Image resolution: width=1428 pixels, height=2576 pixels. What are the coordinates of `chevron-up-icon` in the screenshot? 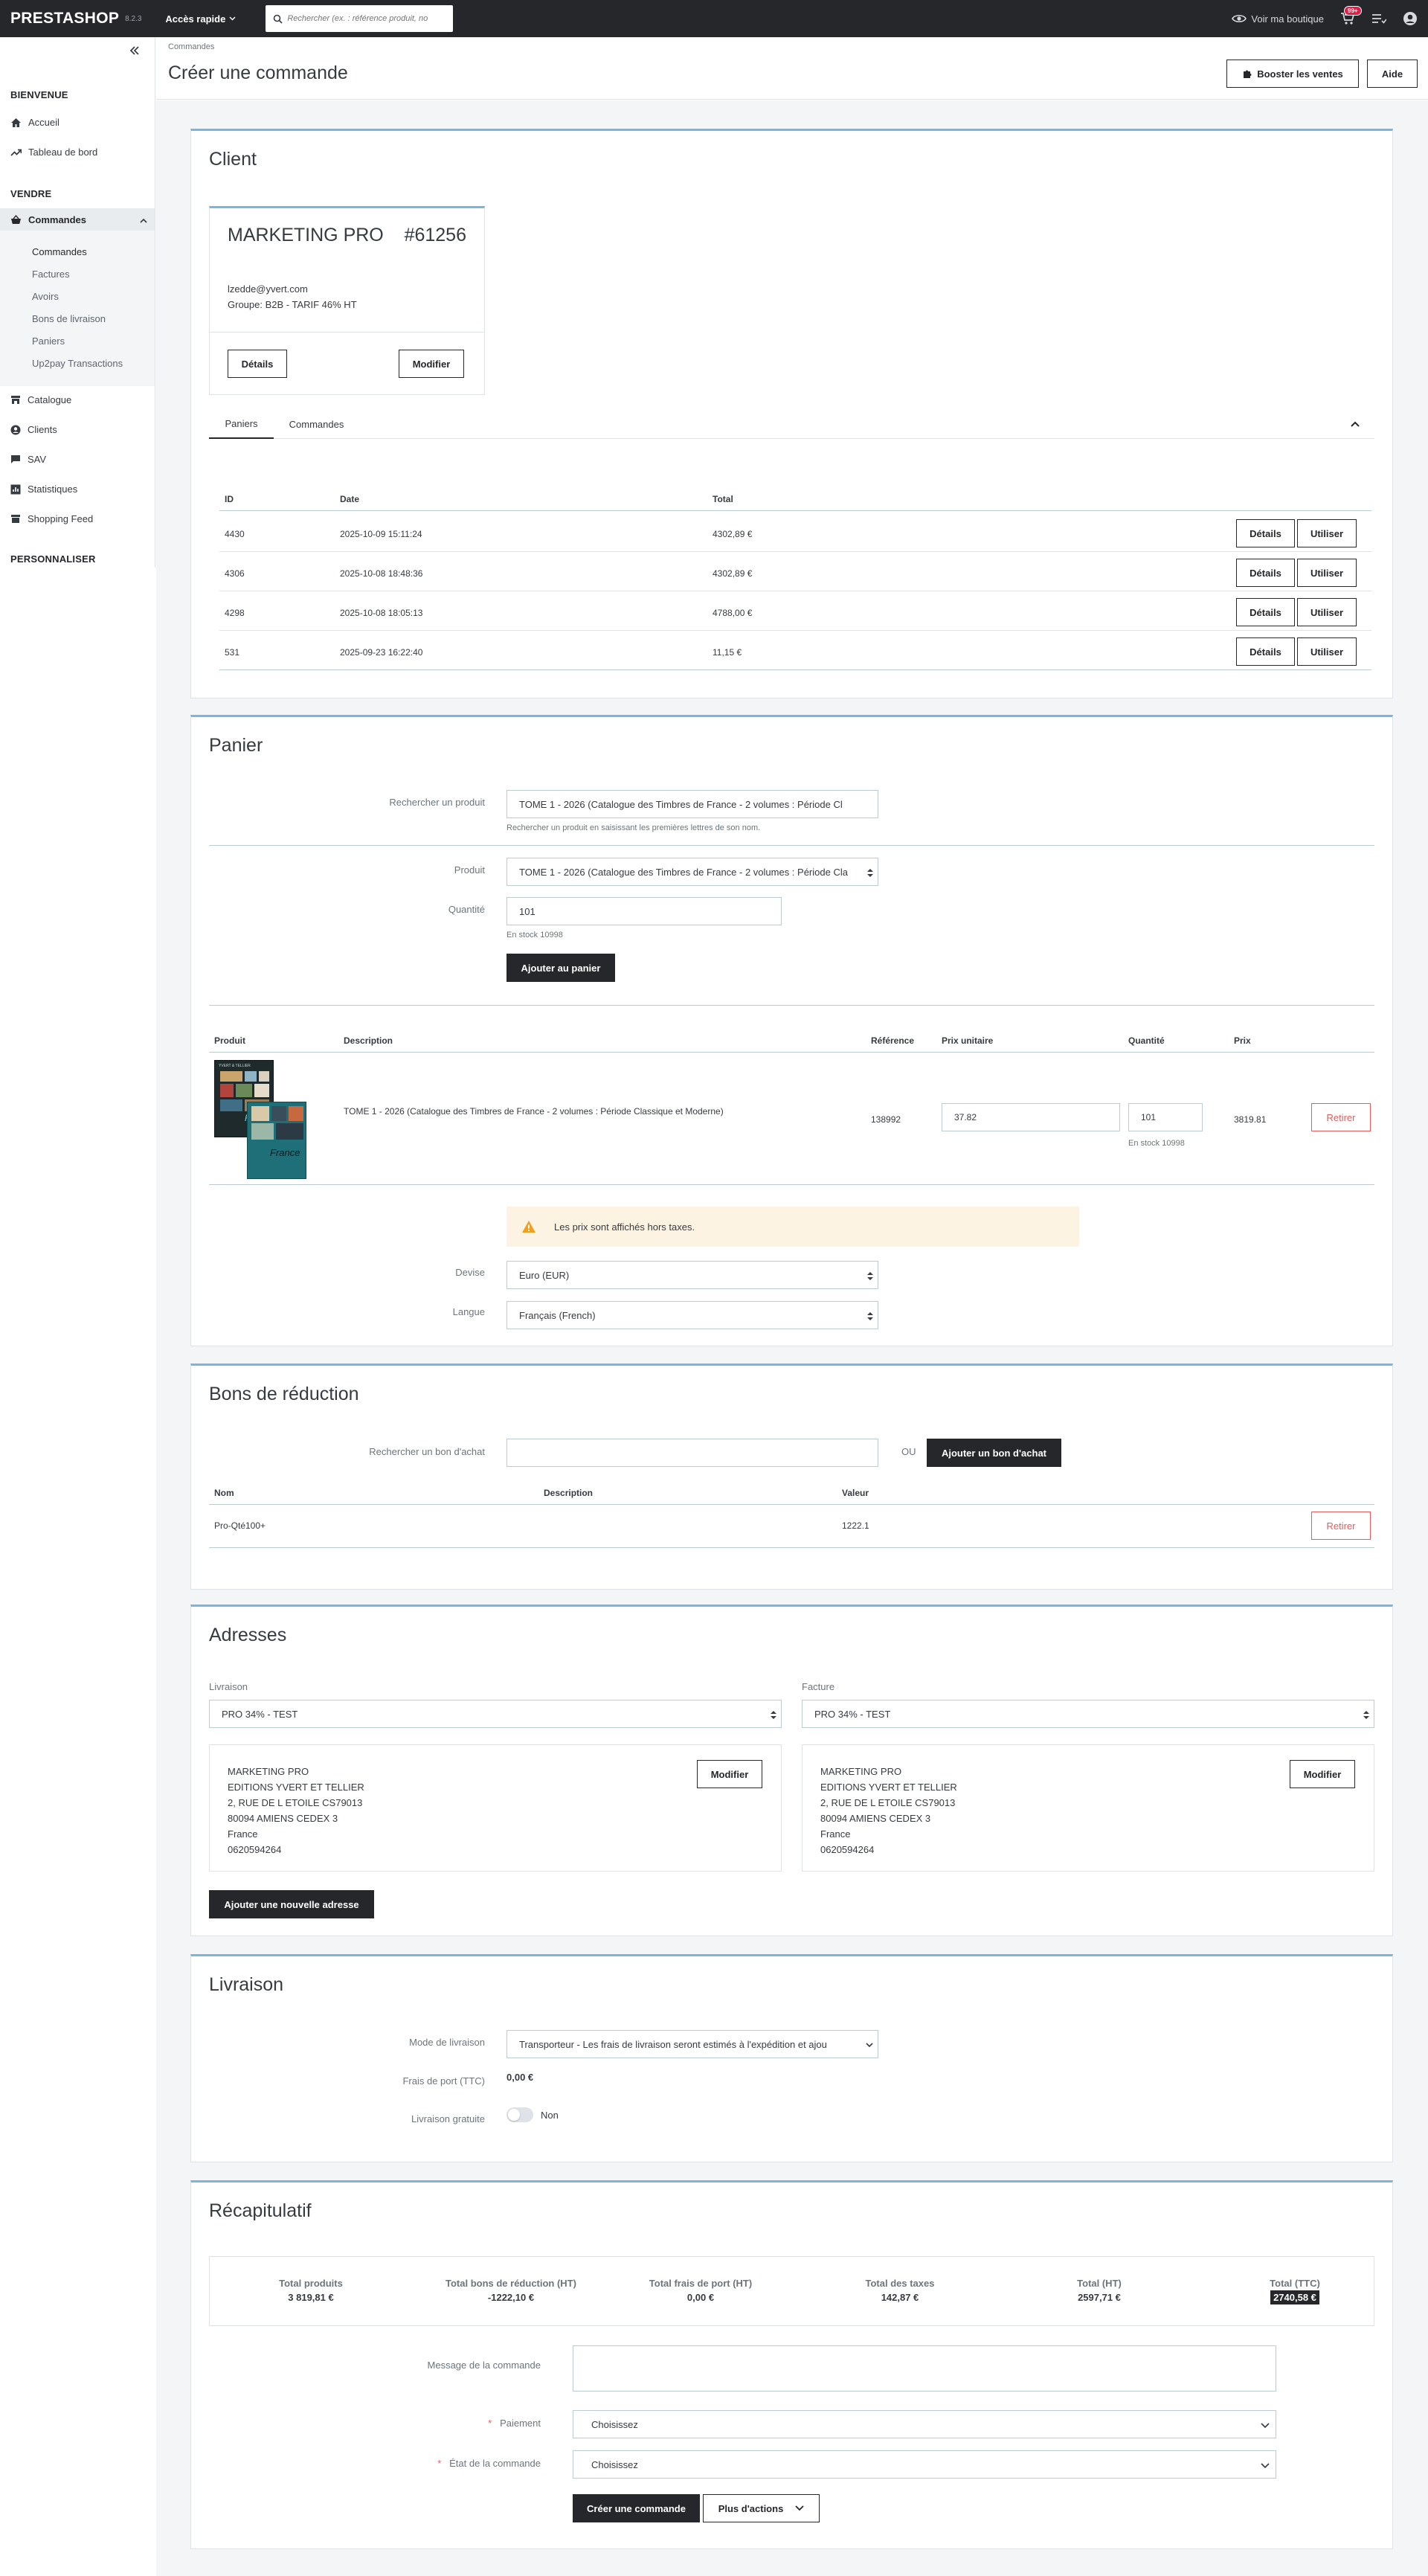 It's located at (144, 220).